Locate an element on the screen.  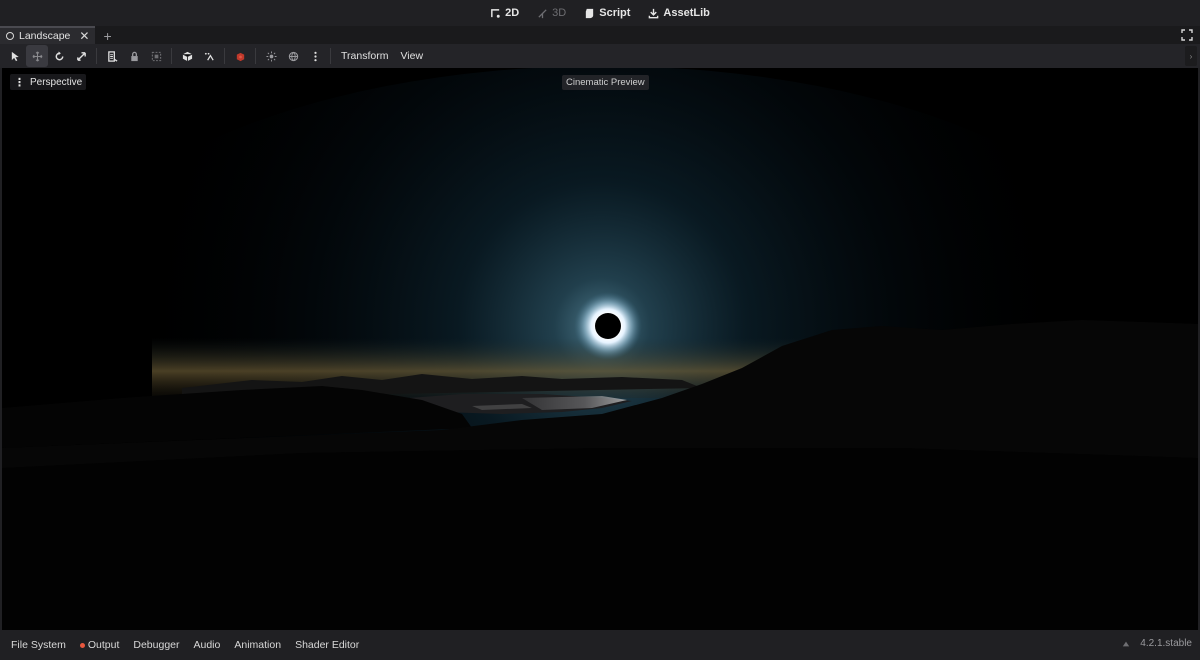
rotate-mode-button is located at coordinates (59, 56).